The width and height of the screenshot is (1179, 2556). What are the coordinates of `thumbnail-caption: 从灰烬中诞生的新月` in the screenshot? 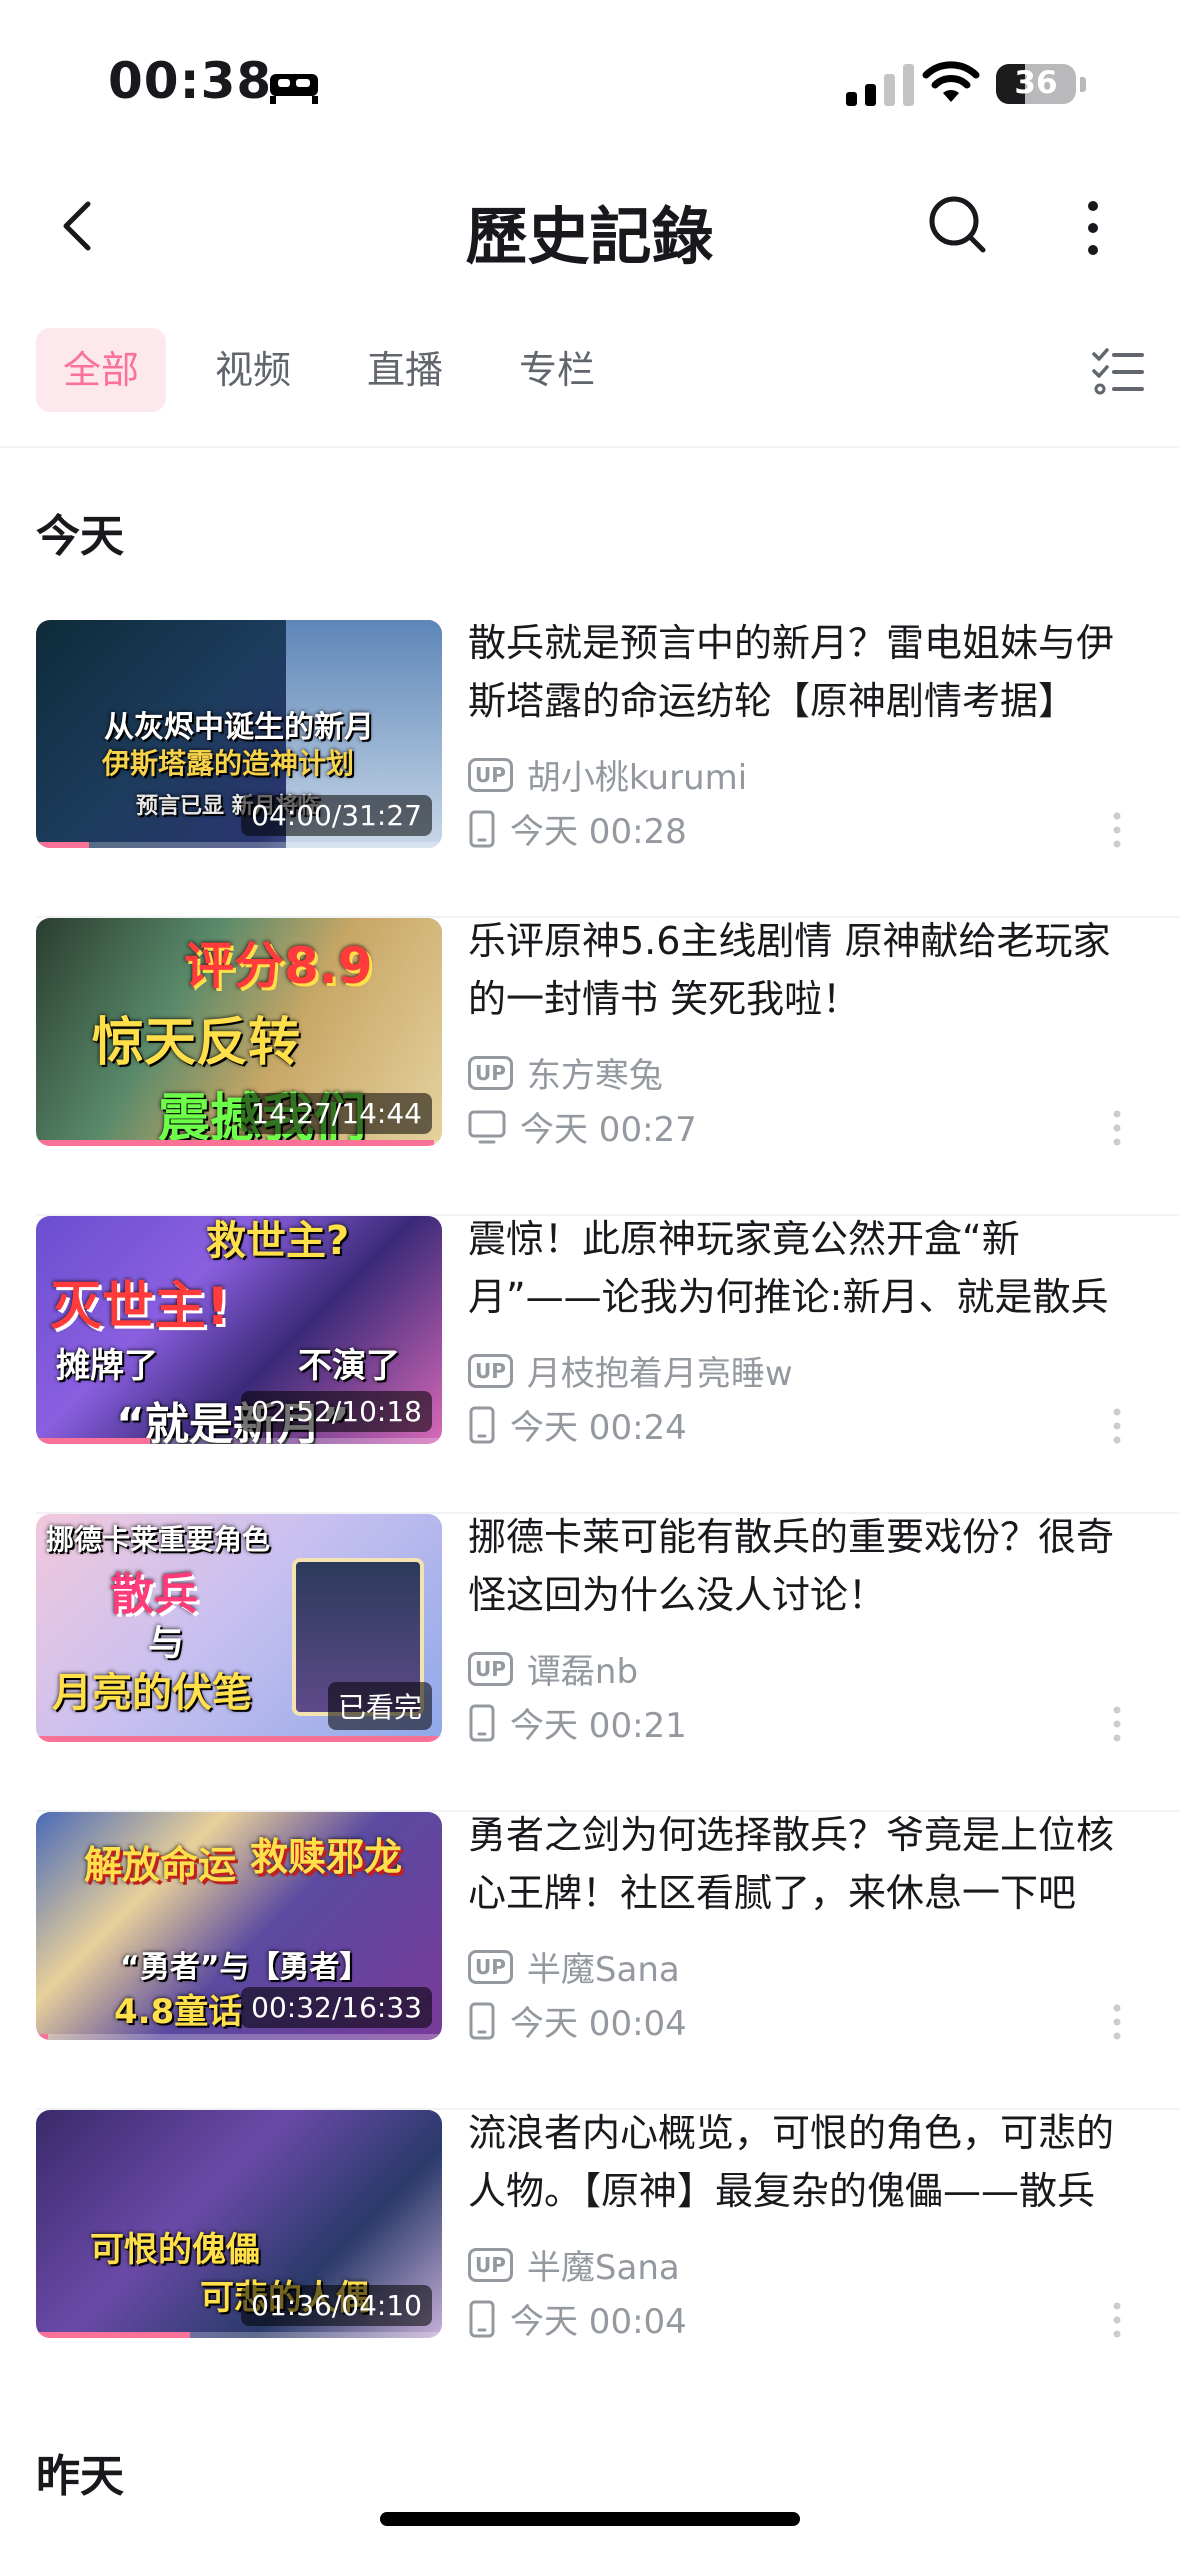 It's located at (239, 727).